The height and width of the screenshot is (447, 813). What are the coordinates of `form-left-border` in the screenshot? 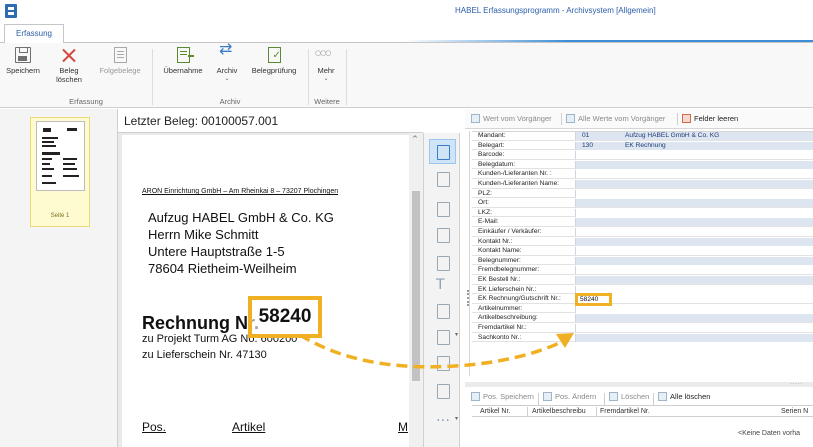 It's located at (469, 253).